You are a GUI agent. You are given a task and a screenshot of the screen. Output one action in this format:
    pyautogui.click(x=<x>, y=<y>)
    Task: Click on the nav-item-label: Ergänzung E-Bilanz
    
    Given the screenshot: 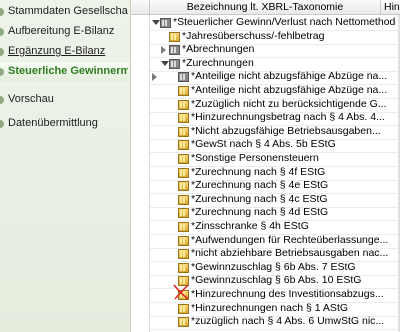 What is the action you would take?
    pyautogui.click(x=57, y=51)
    